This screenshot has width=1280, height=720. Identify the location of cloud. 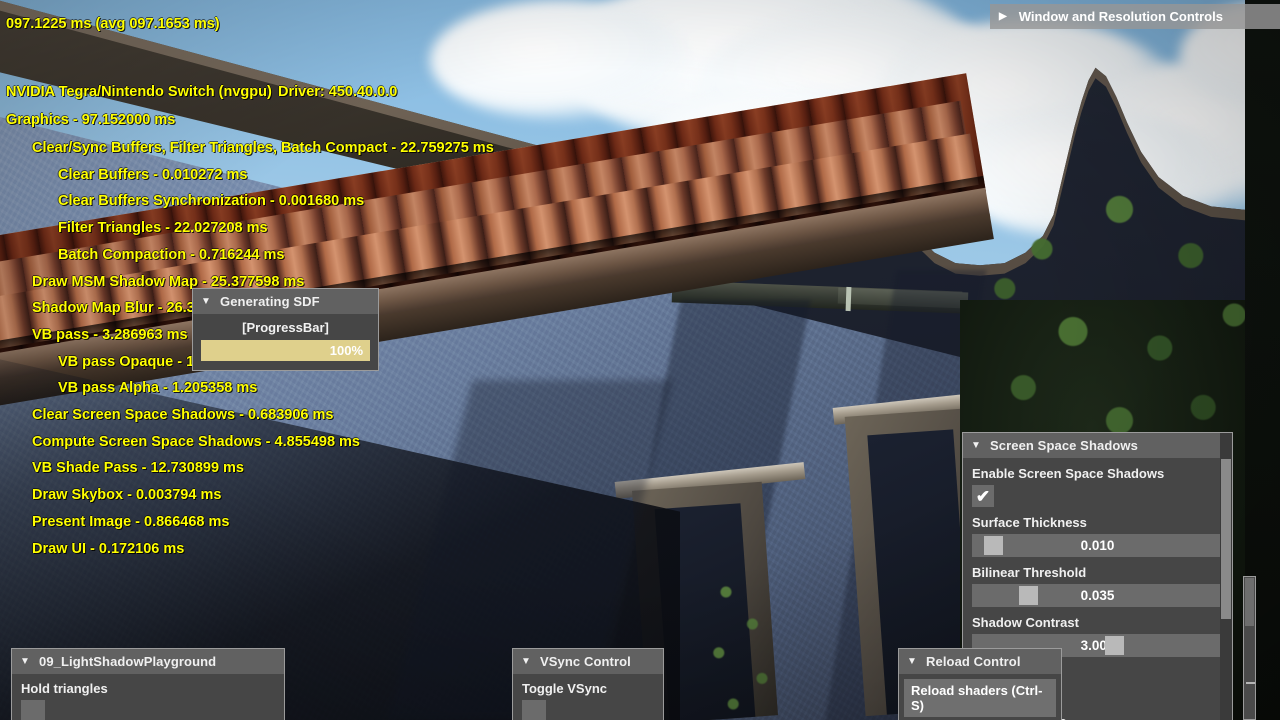
(560, 60).